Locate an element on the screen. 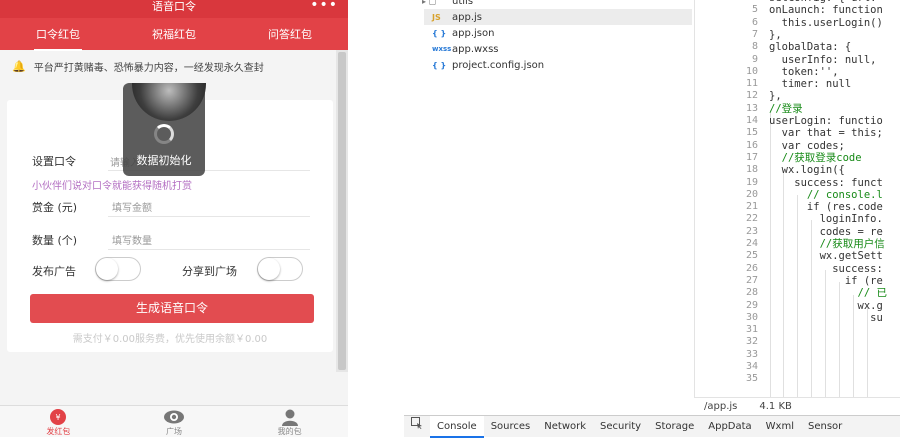  ad-toggle is located at coordinates (118, 269).